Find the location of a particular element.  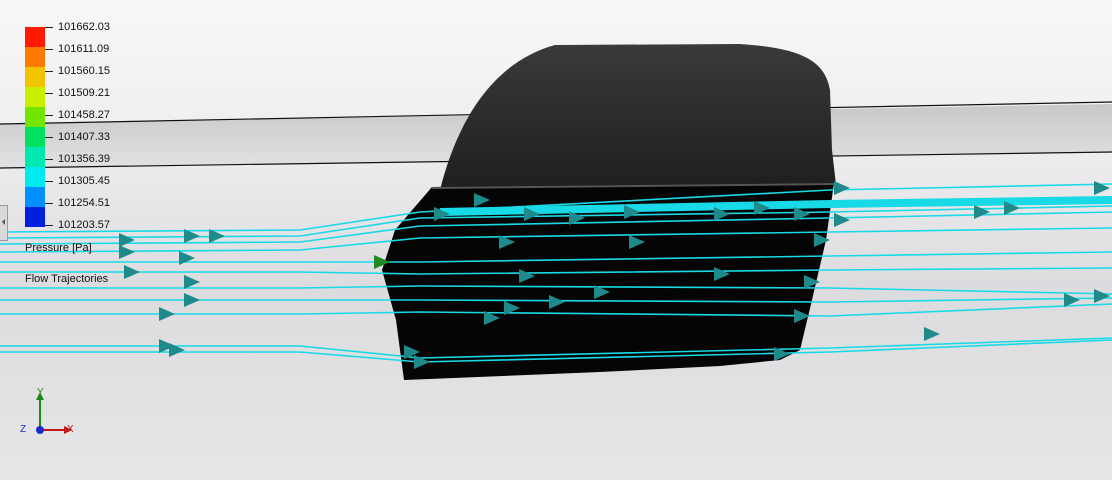

car-body-upper is located at coordinates (638, 118).